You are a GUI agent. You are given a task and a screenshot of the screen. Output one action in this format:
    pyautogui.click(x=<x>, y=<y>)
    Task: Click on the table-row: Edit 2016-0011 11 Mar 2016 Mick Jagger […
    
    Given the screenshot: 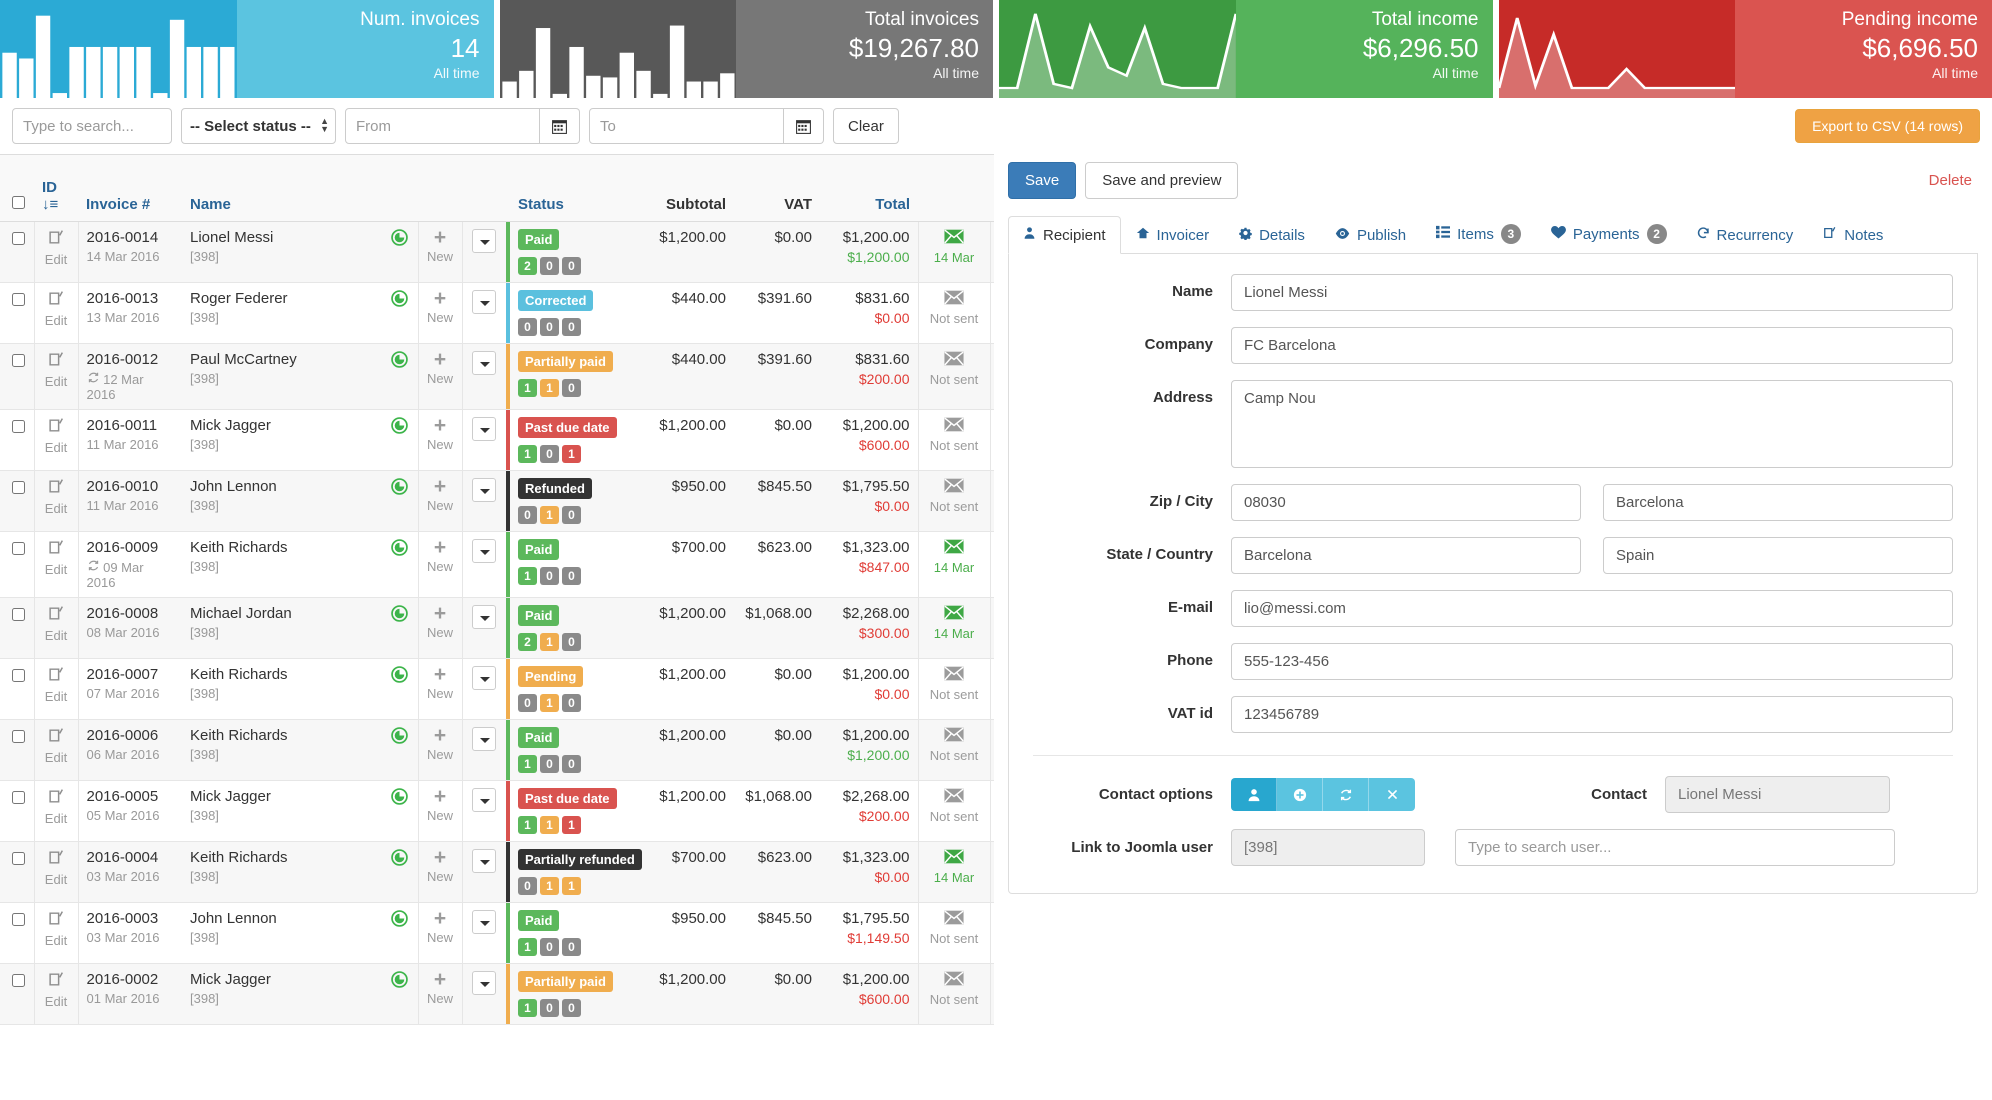 What is the action you would take?
    pyautogui.click(x=497, y=440)
    